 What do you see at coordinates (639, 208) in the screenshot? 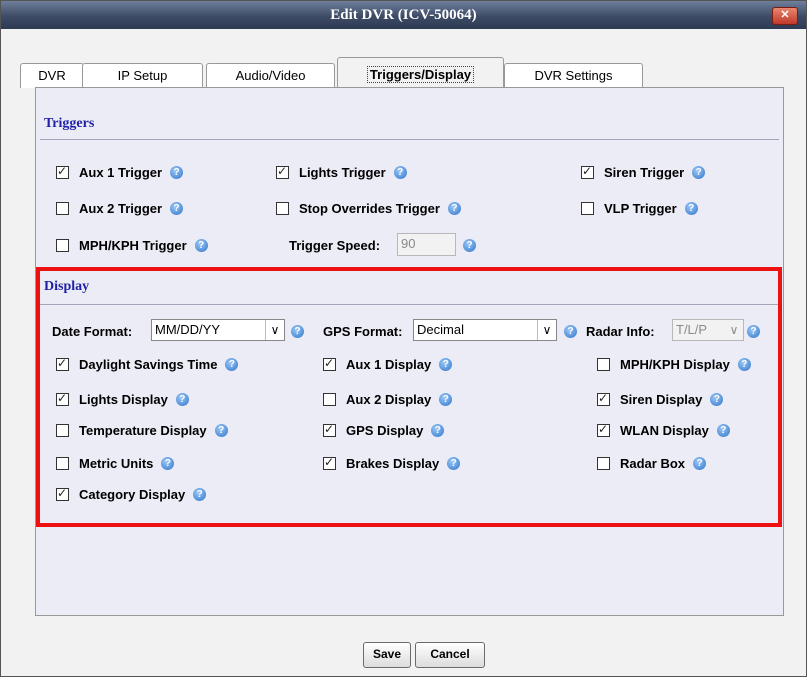
I see `vlp-trigger-checkbox: VLP Trigger?` at bounding box center [639, 208].